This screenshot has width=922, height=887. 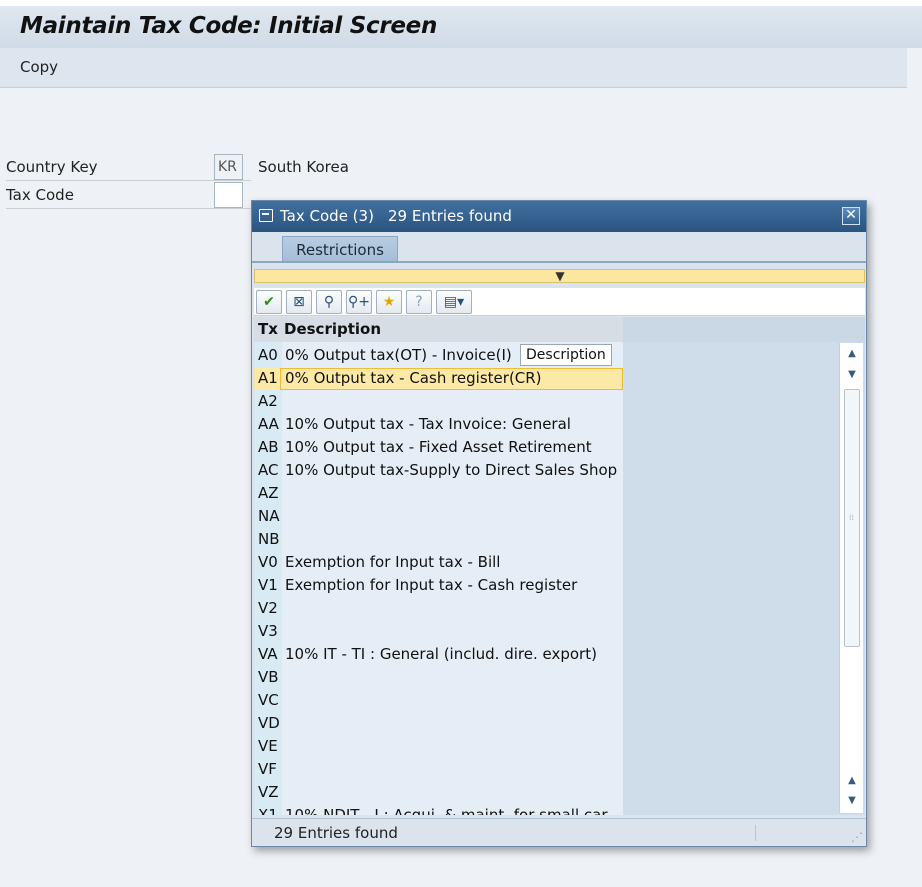 I want to click on tax-code-key: V1, so click(x=268, y=585).